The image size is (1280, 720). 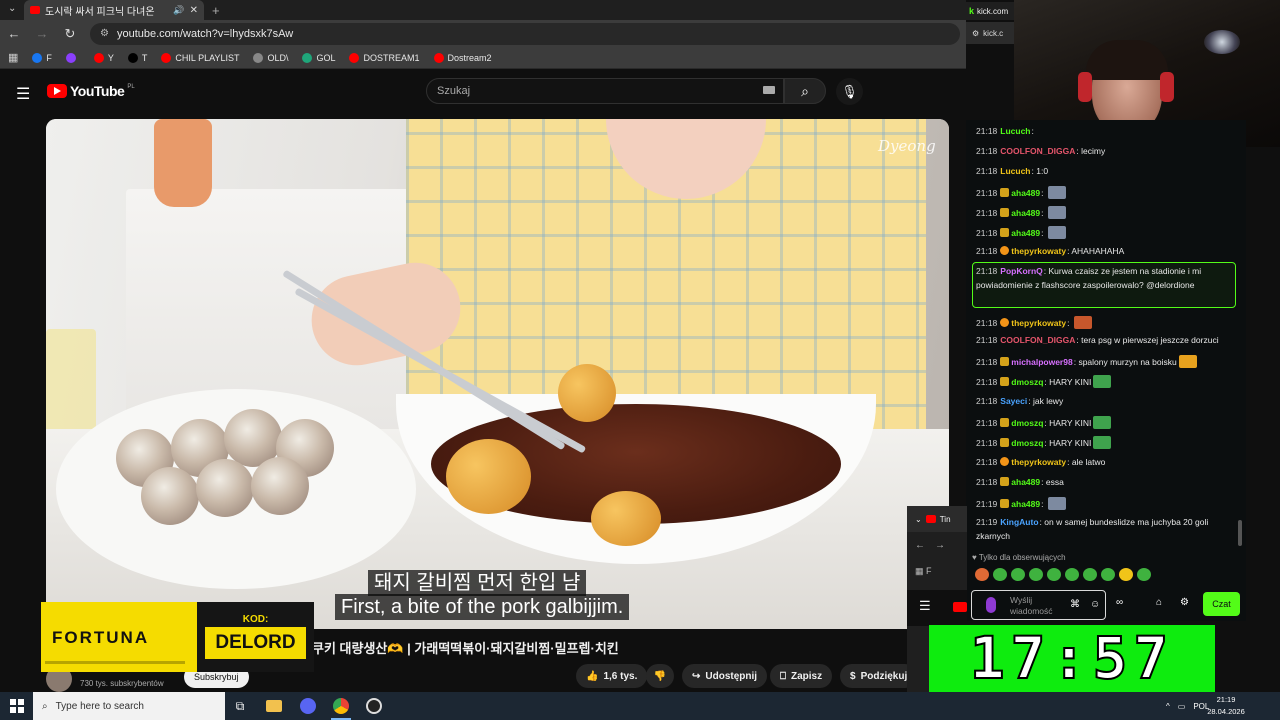 What do you see at coordinates (725, 676) in the screenshot?
I see `share-button: ↪ Udostępnij` at bounding box center [725, 676].